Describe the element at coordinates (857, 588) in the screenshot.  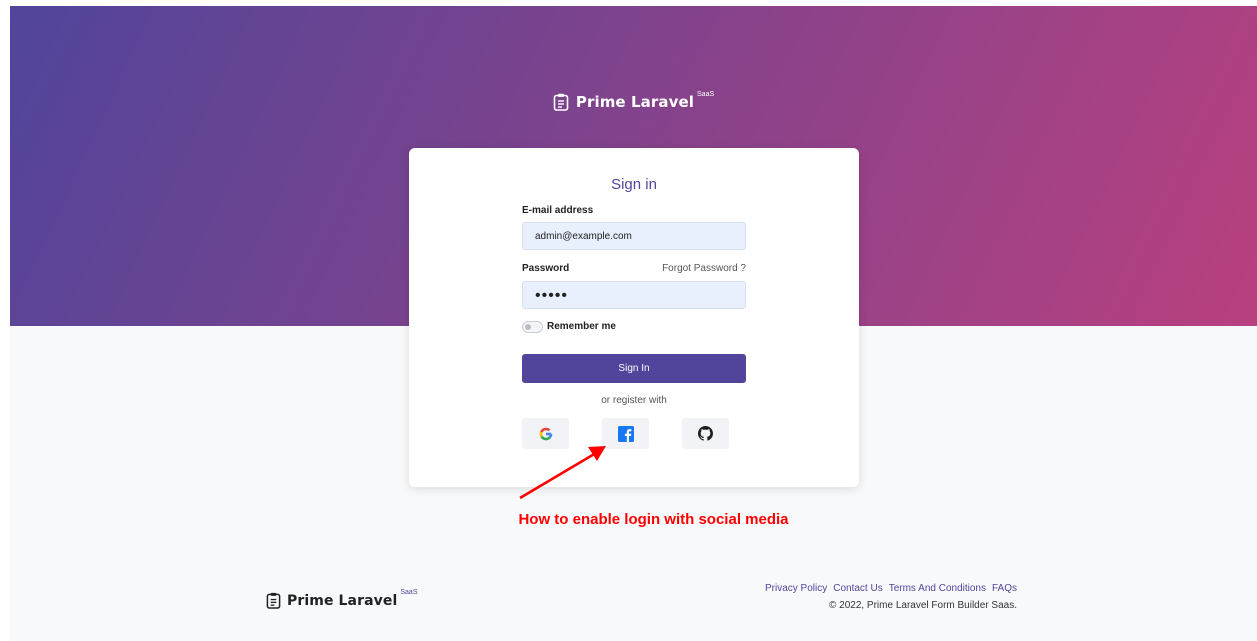
I see `contact-us-link: Contact Us` at that location.